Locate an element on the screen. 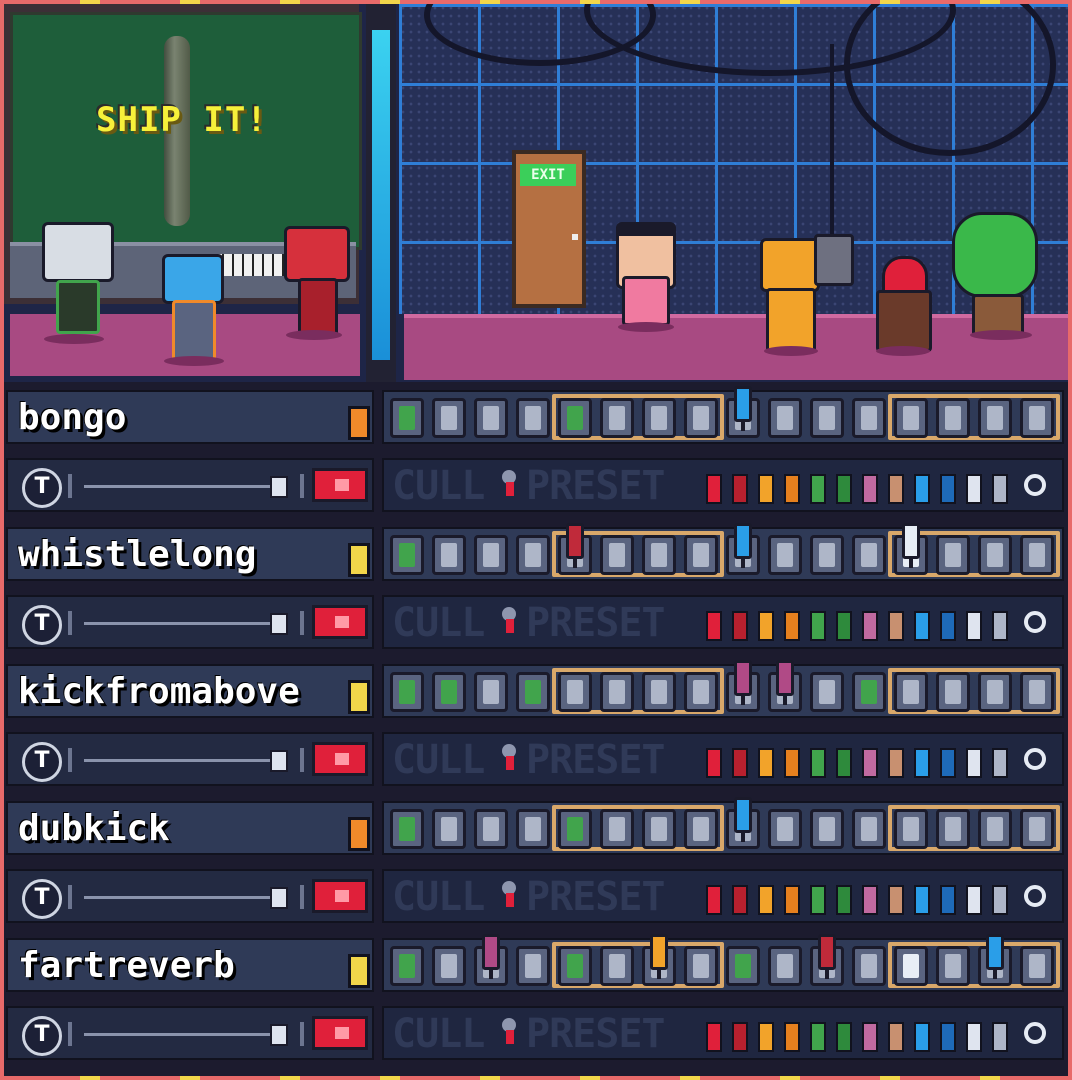  track-name-panel: fartreverb is located at coordinates (190, 965).